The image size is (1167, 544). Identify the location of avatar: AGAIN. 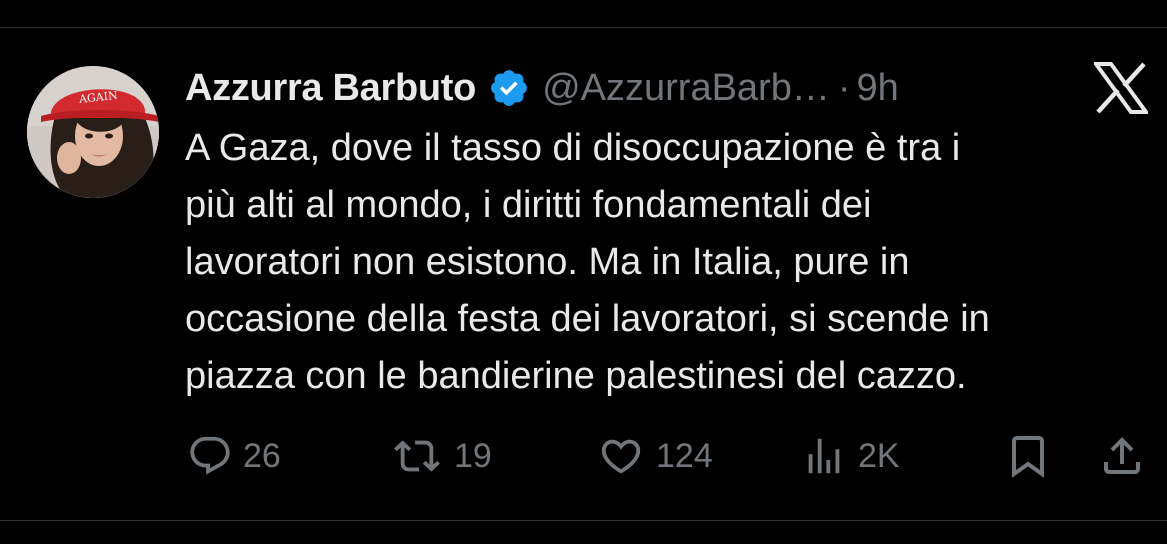
(93, 132).